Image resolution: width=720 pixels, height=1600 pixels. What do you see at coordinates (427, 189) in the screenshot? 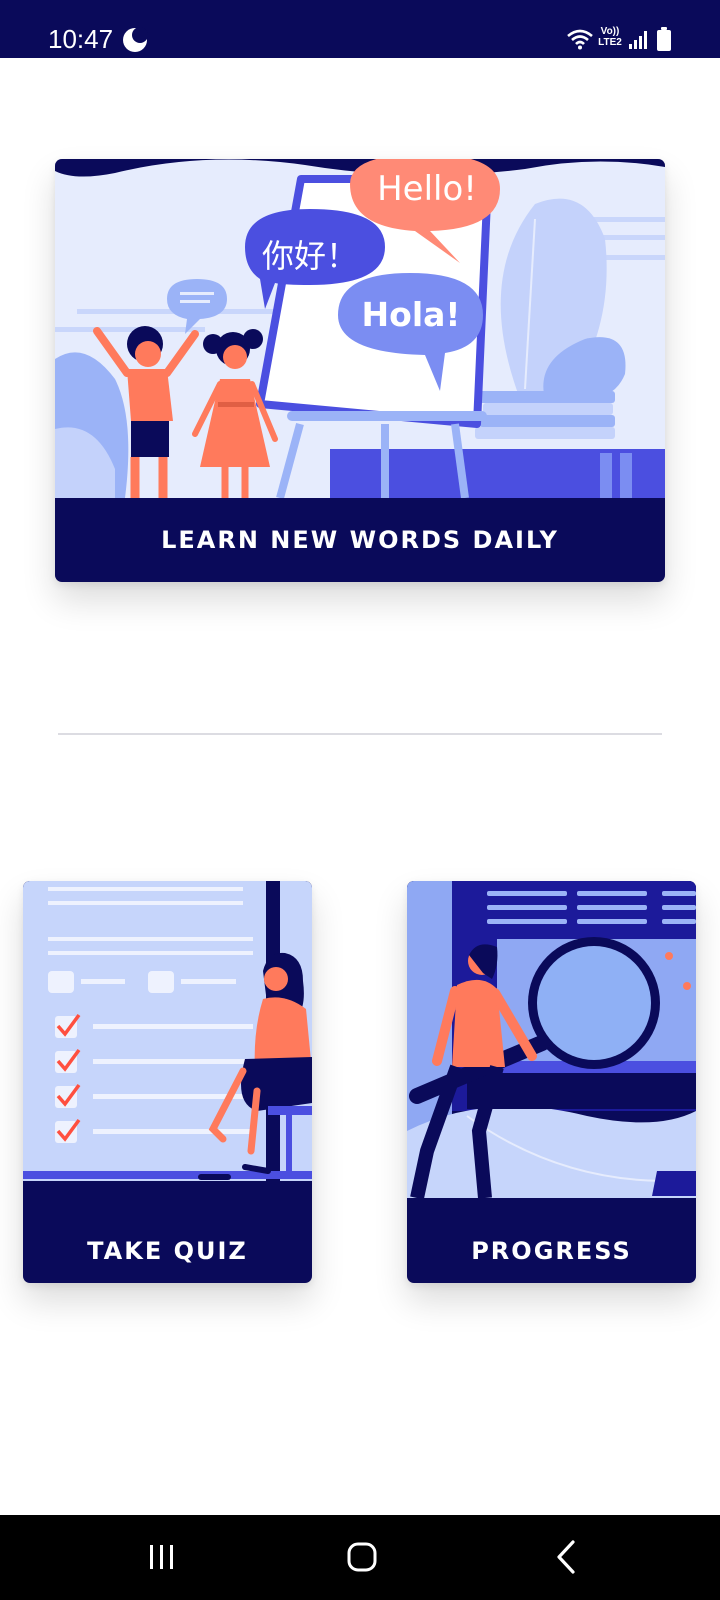
I see `english-hello-bubble: Hello!` at bounding box center [427, 189].